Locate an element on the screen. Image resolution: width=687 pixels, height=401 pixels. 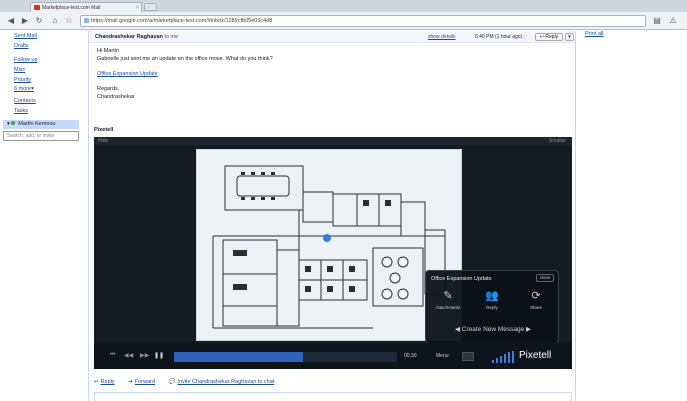
nav-label-priority: Priority is located at coordinates (22, 80).